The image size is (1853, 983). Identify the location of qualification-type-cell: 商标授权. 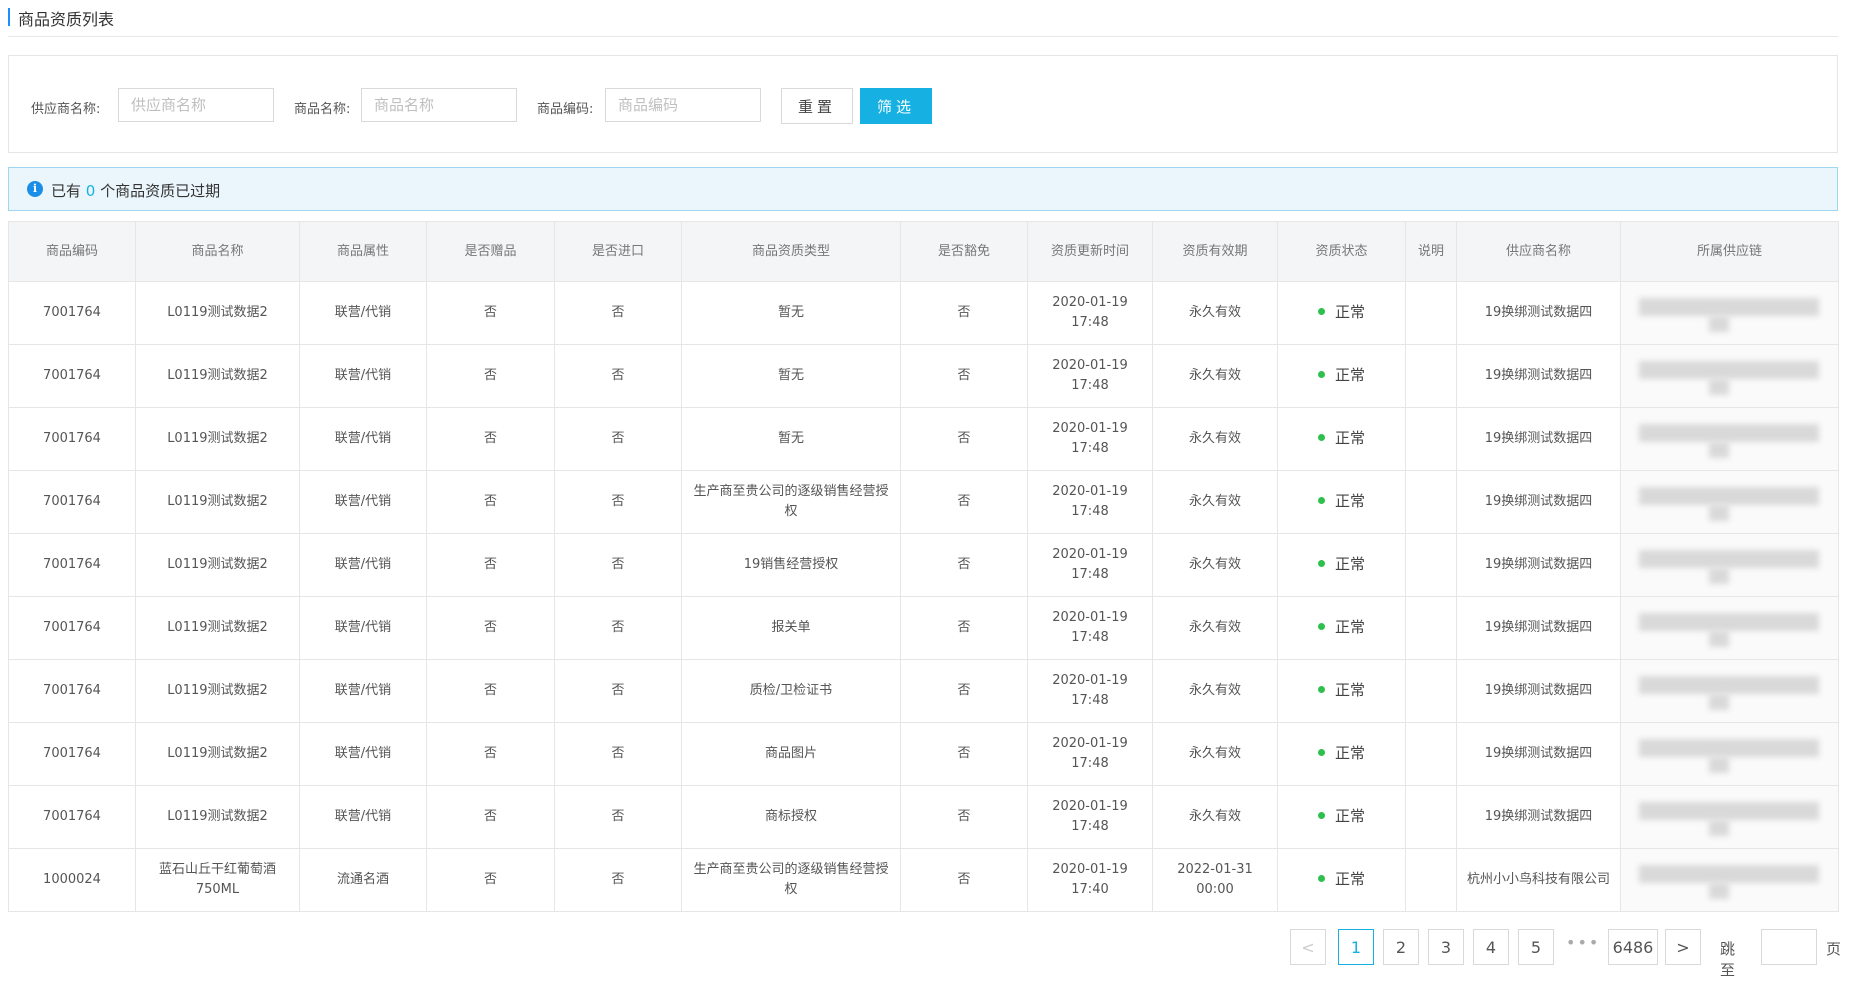
(791, 817).